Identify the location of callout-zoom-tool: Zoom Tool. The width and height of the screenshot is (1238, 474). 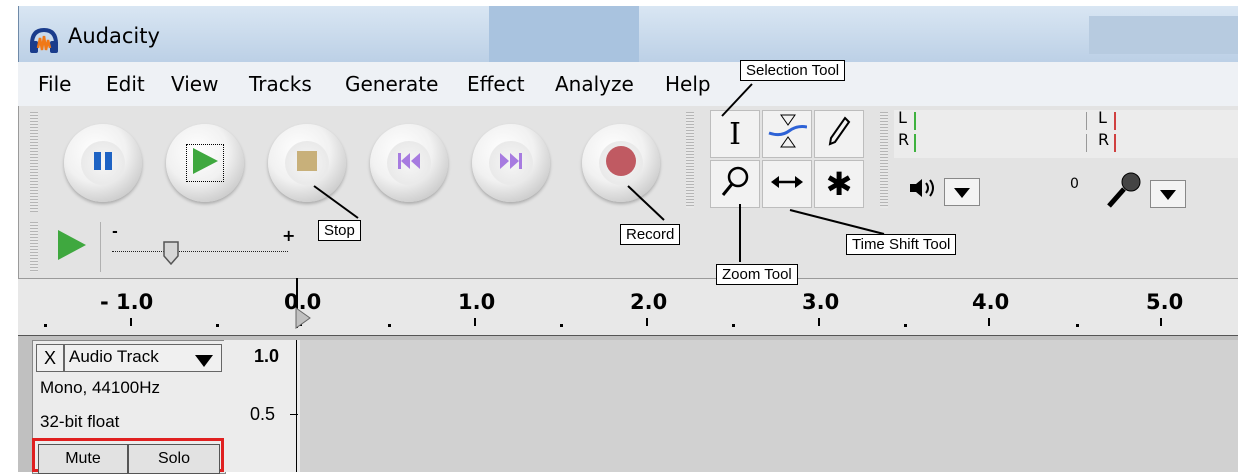
(757, 274).